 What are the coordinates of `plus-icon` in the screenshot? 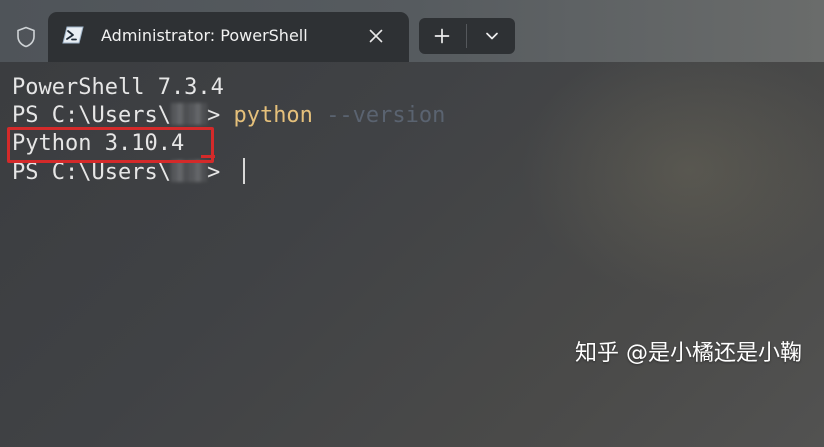 It's located at (442, 36).